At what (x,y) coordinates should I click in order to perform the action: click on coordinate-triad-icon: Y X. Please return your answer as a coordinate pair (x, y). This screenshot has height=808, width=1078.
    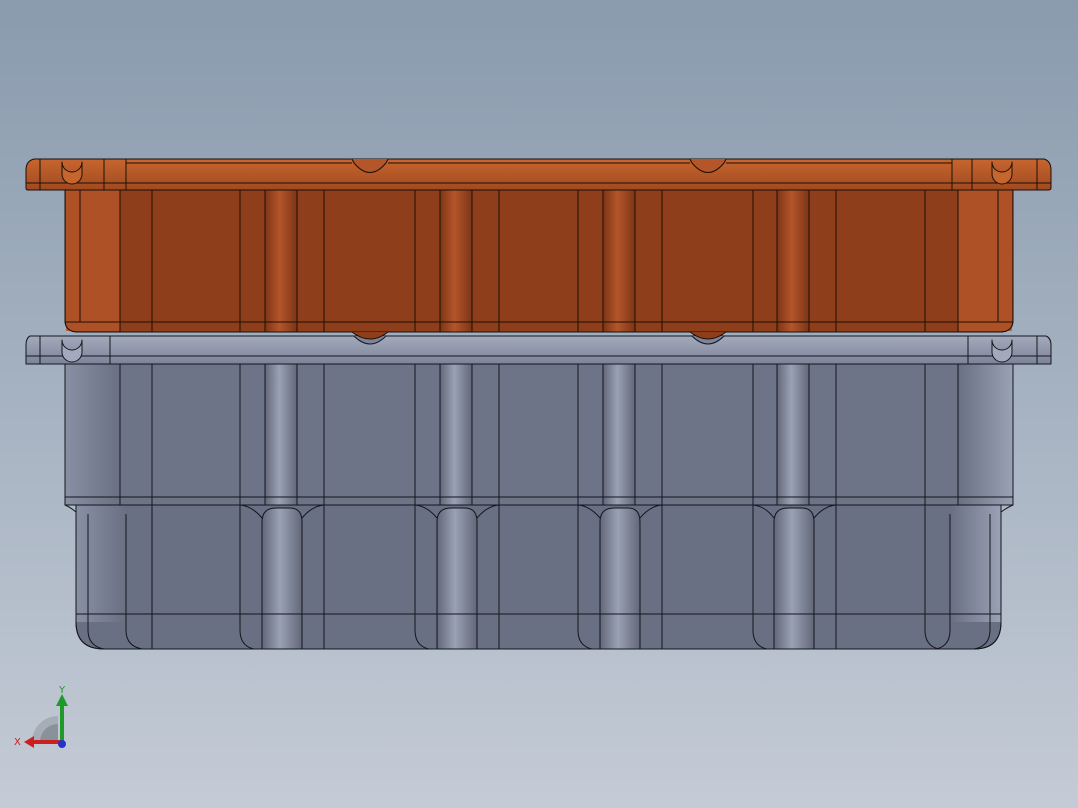
    Looking at the image, I should click on (41, 716).